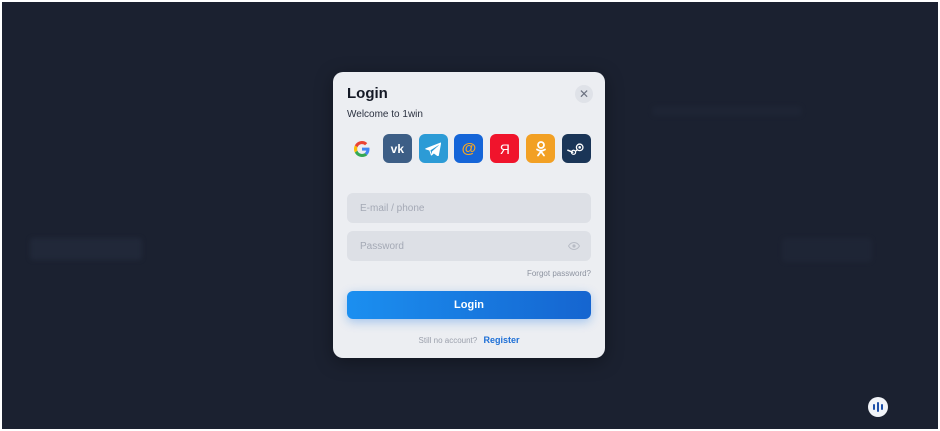 The image size is (940, 431). I want to click on register-row: Still no account? Register, so click(469, 340).